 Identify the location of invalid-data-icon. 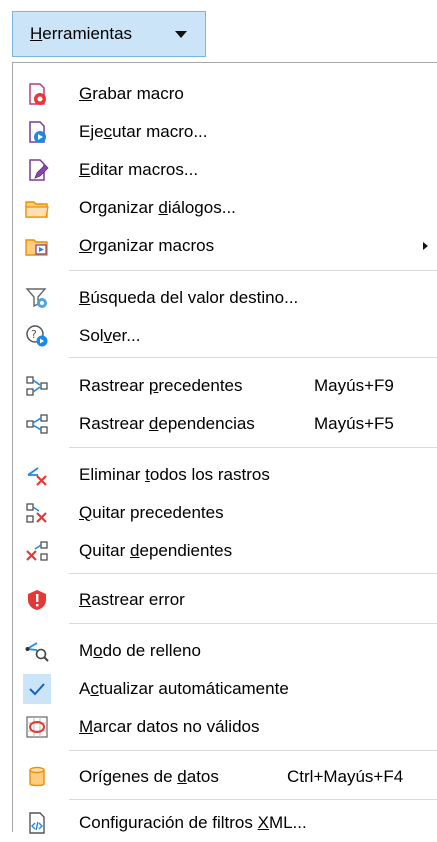
(37, 727).